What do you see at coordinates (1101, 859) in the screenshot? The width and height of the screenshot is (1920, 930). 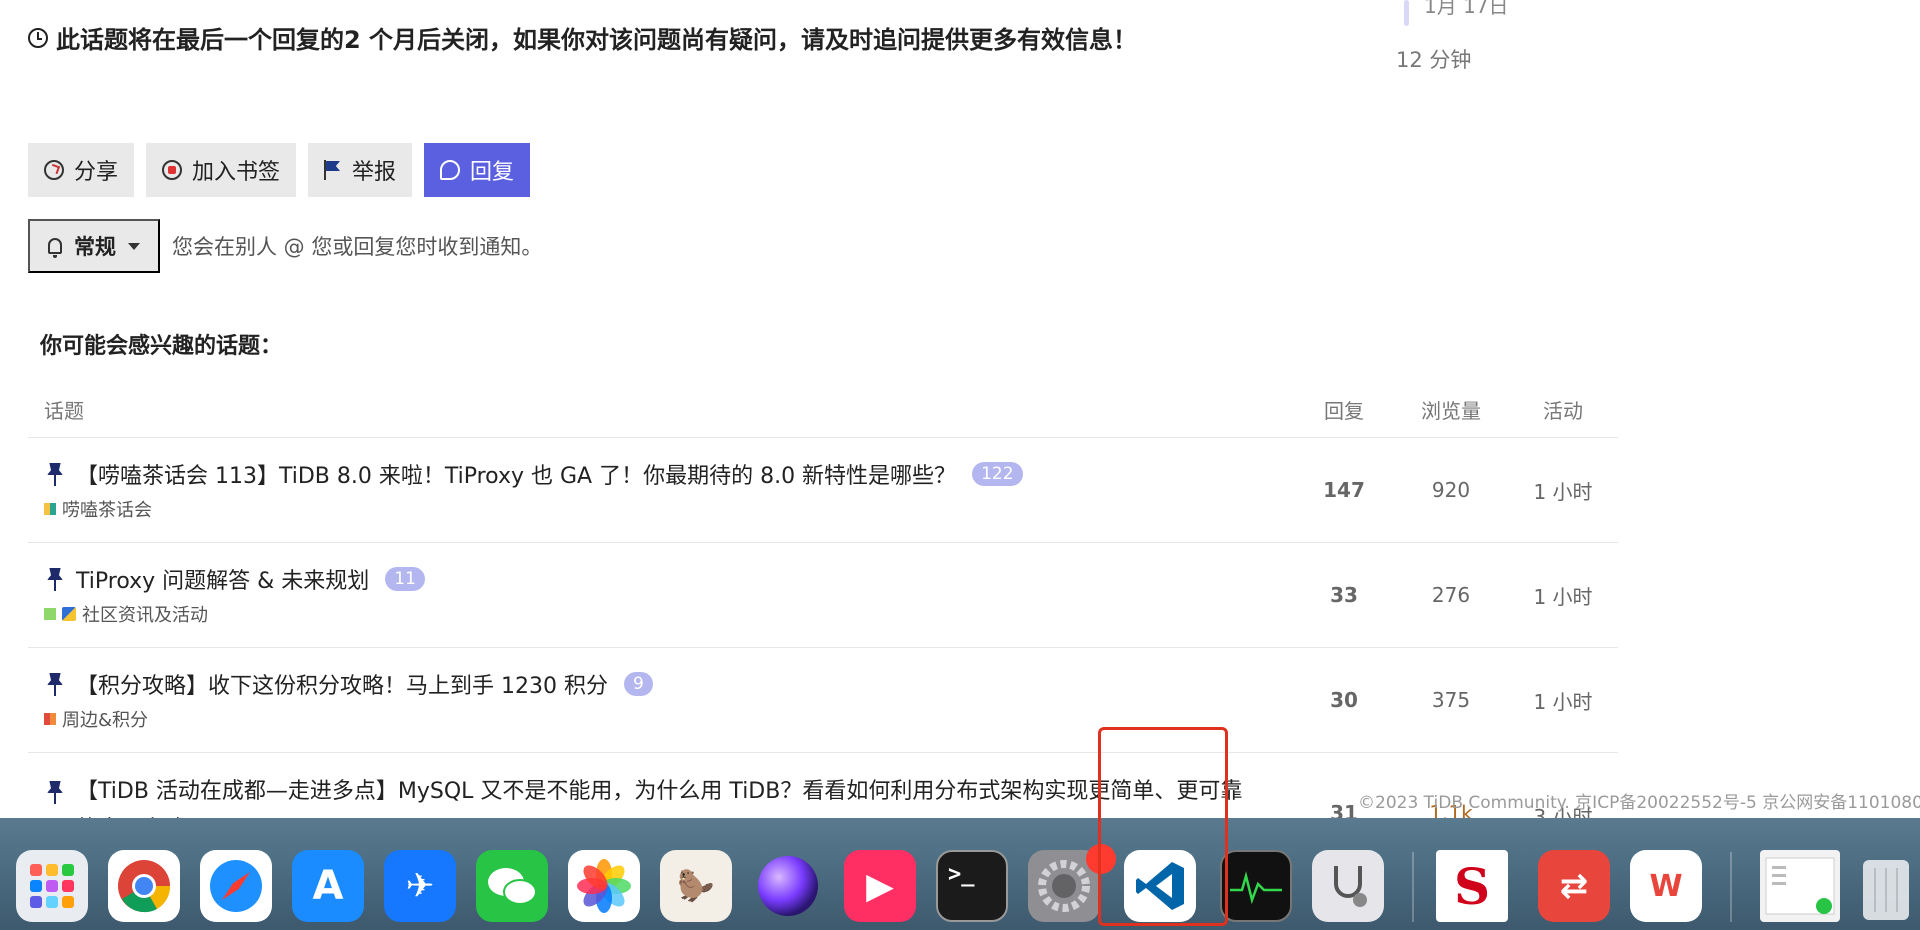 I see `notification-dot` at bounding box center [1101, 859].